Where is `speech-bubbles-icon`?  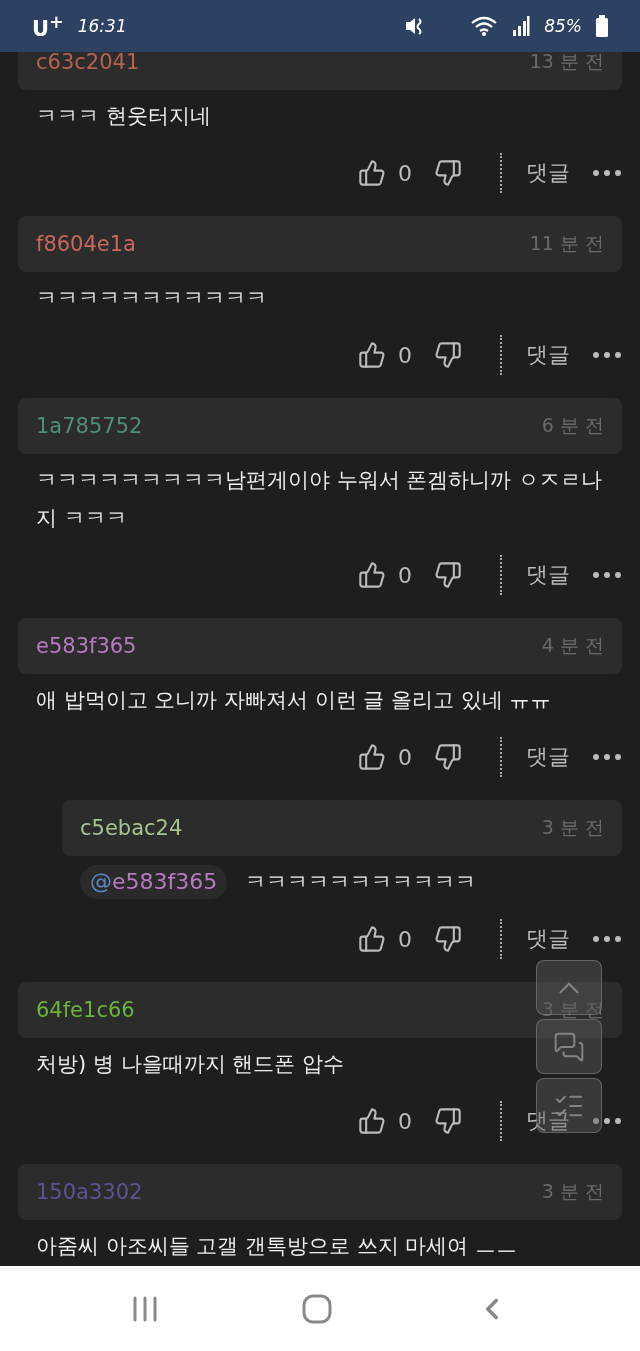
speech-bubbles-icon is located at coordinates (569, 1046).